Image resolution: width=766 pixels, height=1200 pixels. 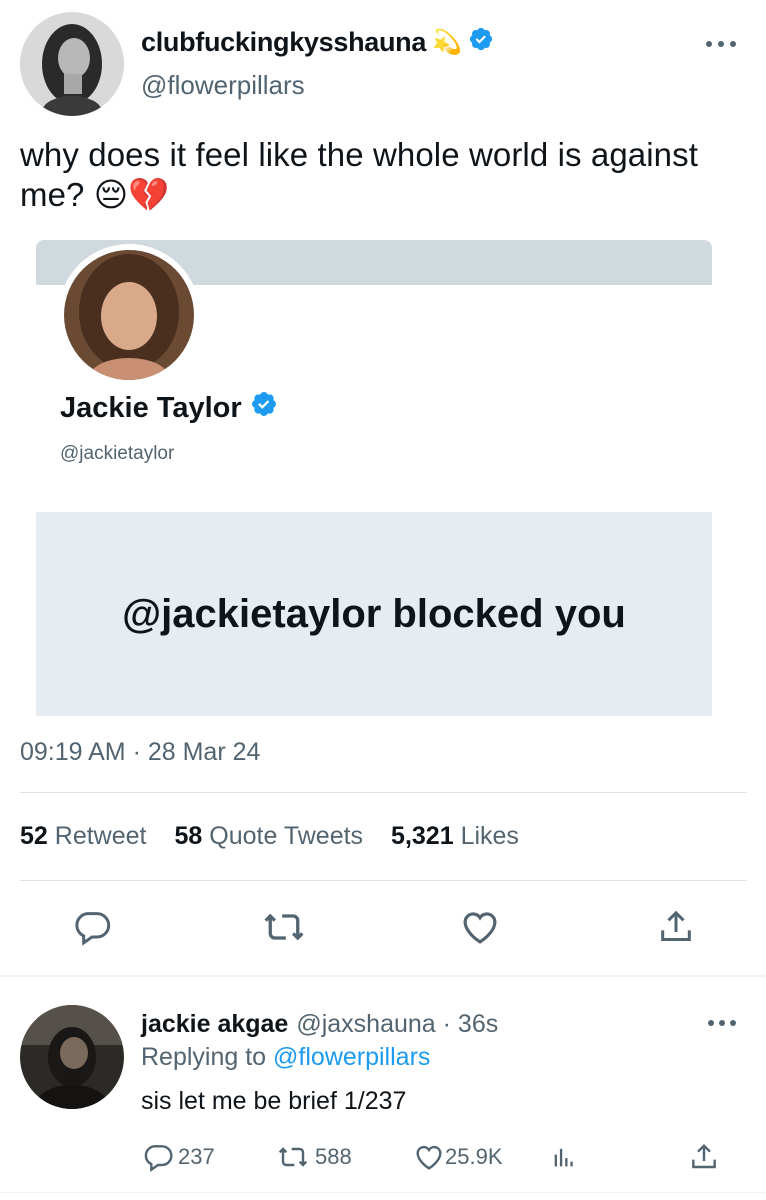 I want to click on tweet-stats: 52 Retweet 58 Quote Tweets 5,321 Likes, so click(x=269, y=836).